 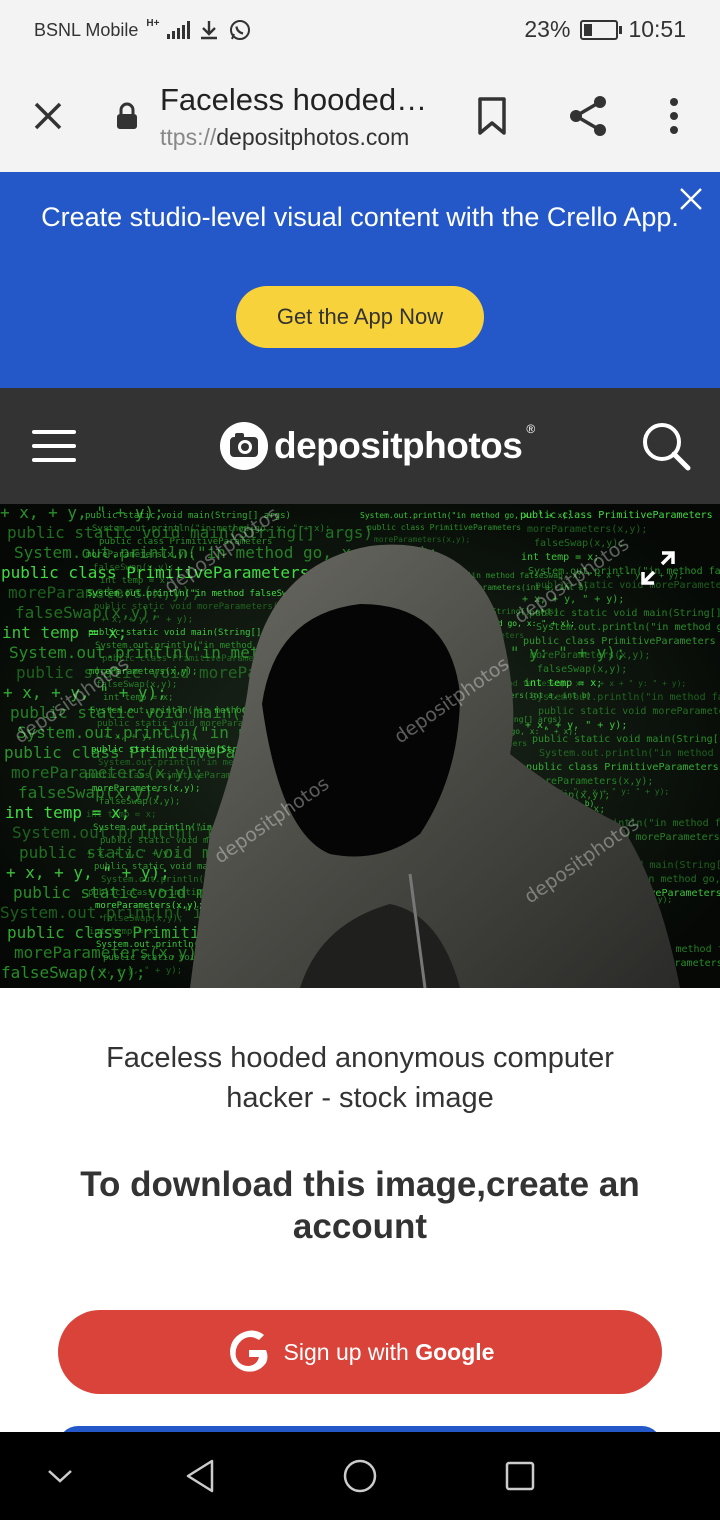 I want to click on status-left: BSNL Mobile H+, so click(x=143, y=30).